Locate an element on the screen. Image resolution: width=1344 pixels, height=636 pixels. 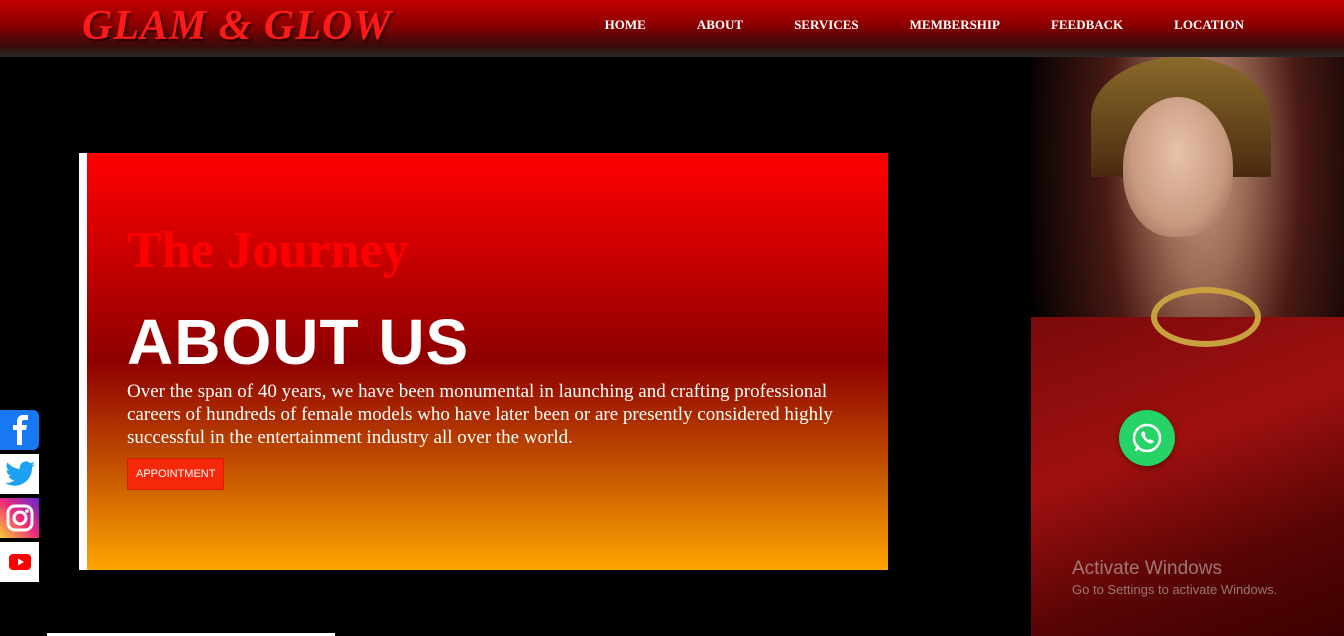
appointment-button: APPOINTMENT is located at coordinates (176, 474).